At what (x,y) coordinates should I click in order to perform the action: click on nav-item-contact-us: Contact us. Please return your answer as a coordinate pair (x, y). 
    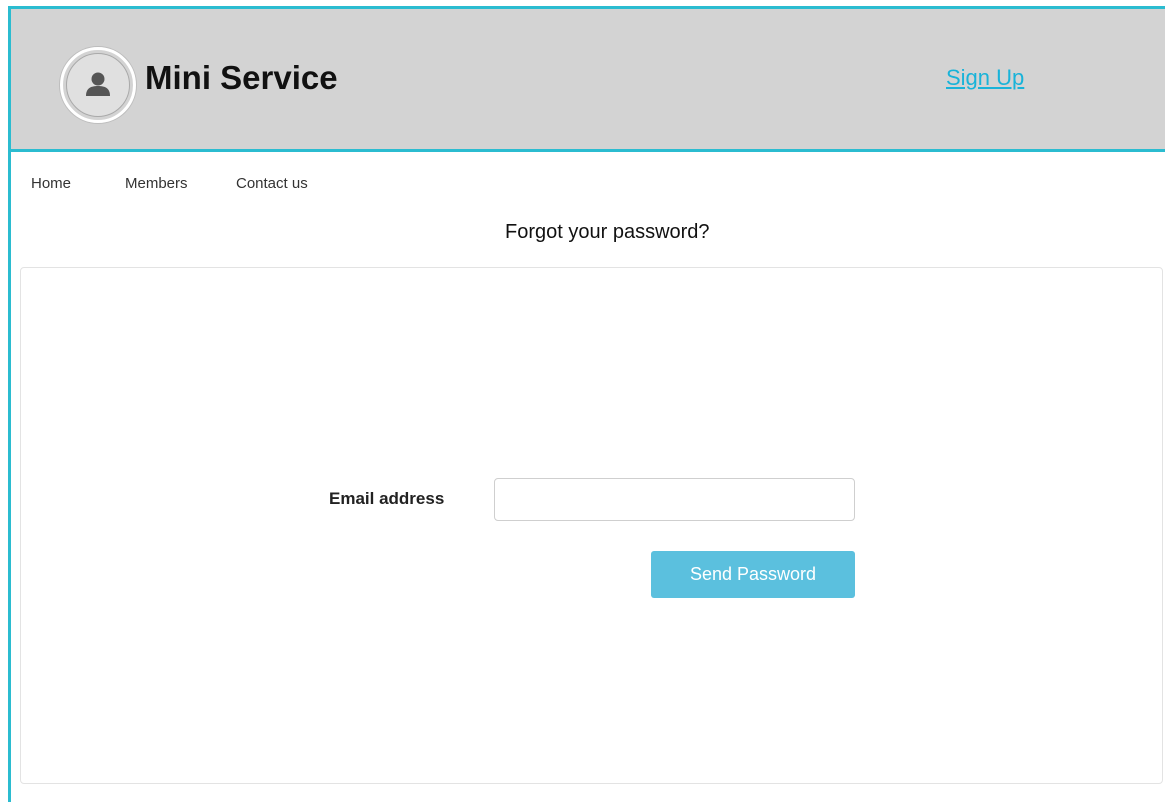
    Looking at the image, I should click on (272, 184).